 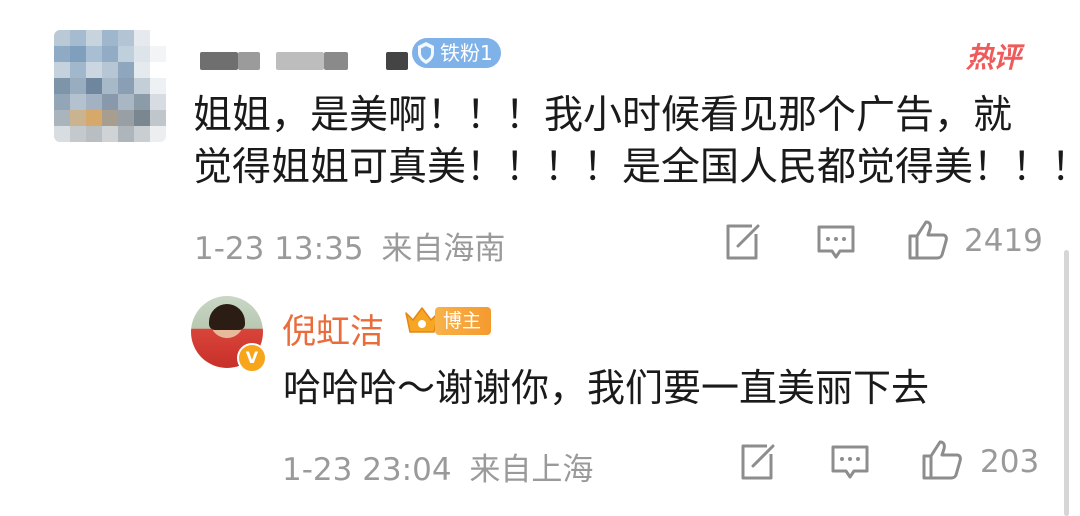 I want to click on fan-badge-label: 铁粉1, so click(x=466, y=53).